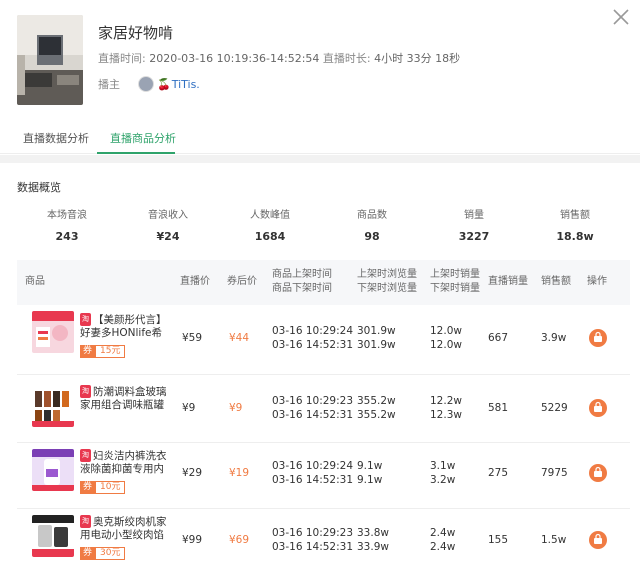  I want to click on after-coupon-price: ¥69, so click(239, 540).